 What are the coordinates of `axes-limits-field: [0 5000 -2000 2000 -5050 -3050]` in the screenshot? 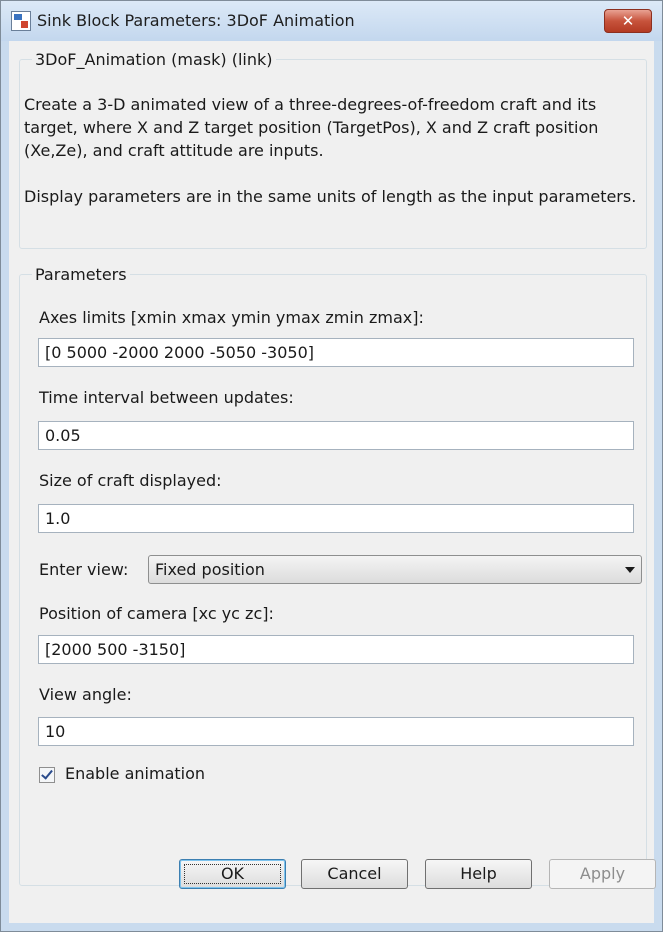 It's located at (336, 352).